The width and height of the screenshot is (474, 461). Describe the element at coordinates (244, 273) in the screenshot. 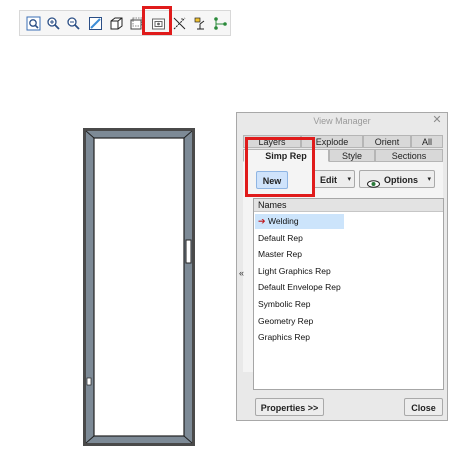

I see `collapse-panel-button: «` at that location.